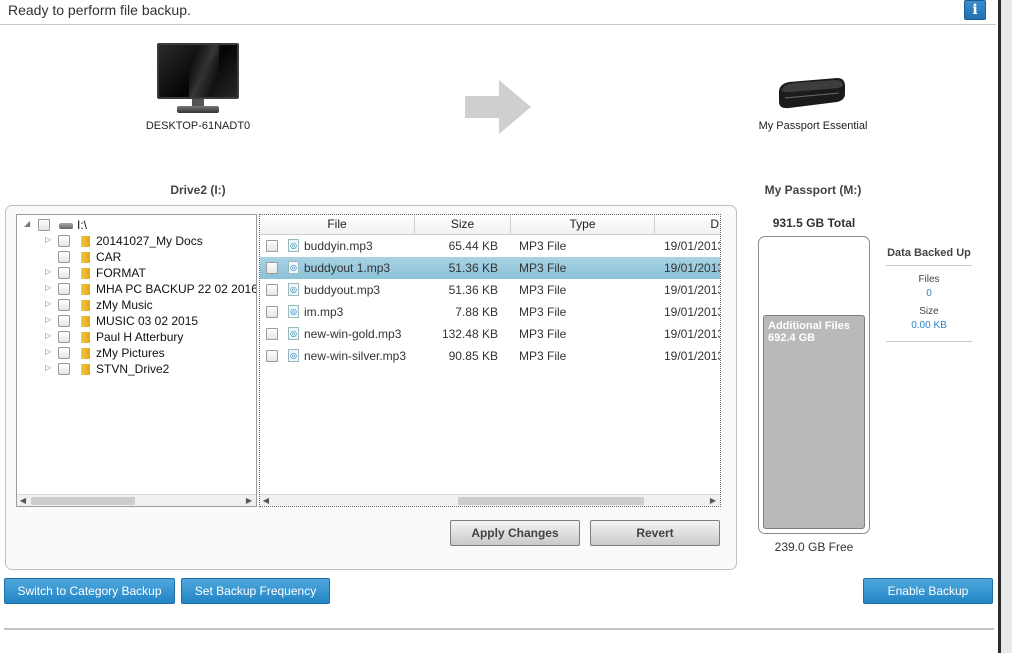 The image size is (1012, 653). I want to click on switch-category-backup-button: Switch to Category Backup, so click(89, 591).